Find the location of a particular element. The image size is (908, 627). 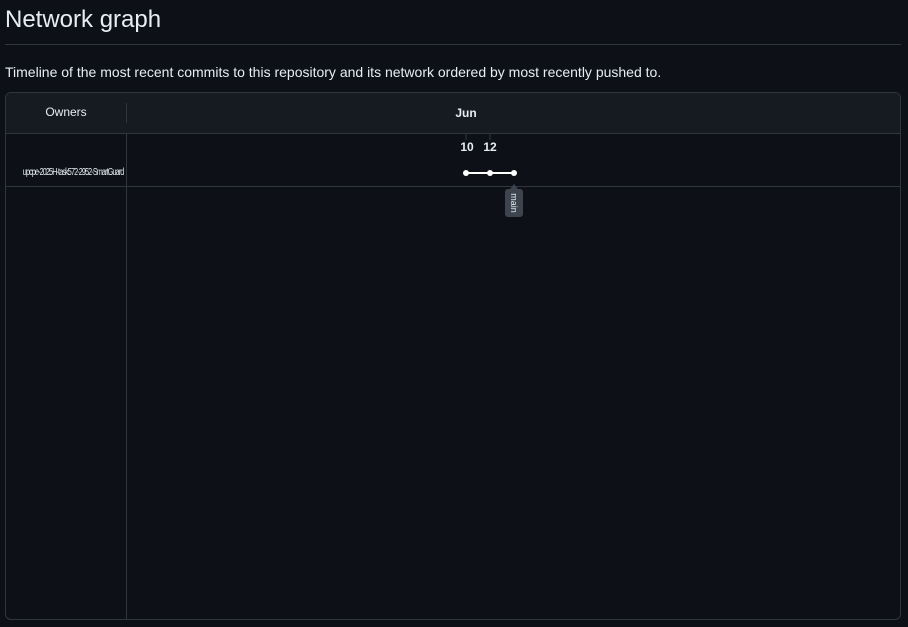

branch-tag: main is located at coordinates (514, 200).